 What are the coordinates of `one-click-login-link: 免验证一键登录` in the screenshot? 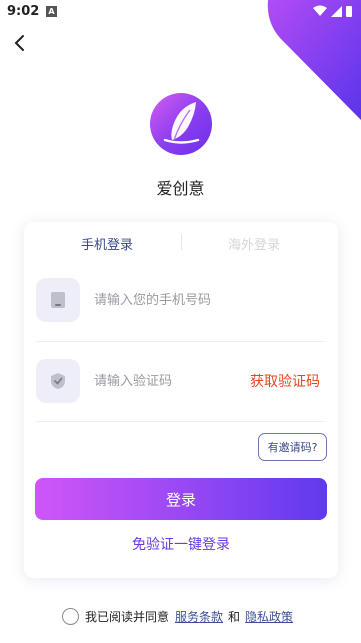 It's located at (181, 544).